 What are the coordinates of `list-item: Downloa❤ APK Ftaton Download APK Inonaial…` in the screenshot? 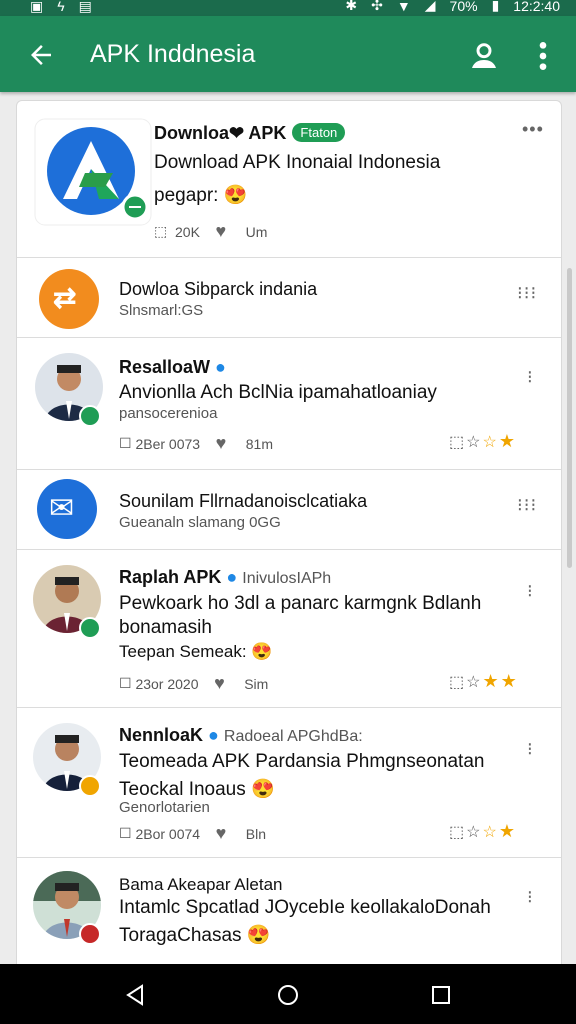 It's located at (289, 179).